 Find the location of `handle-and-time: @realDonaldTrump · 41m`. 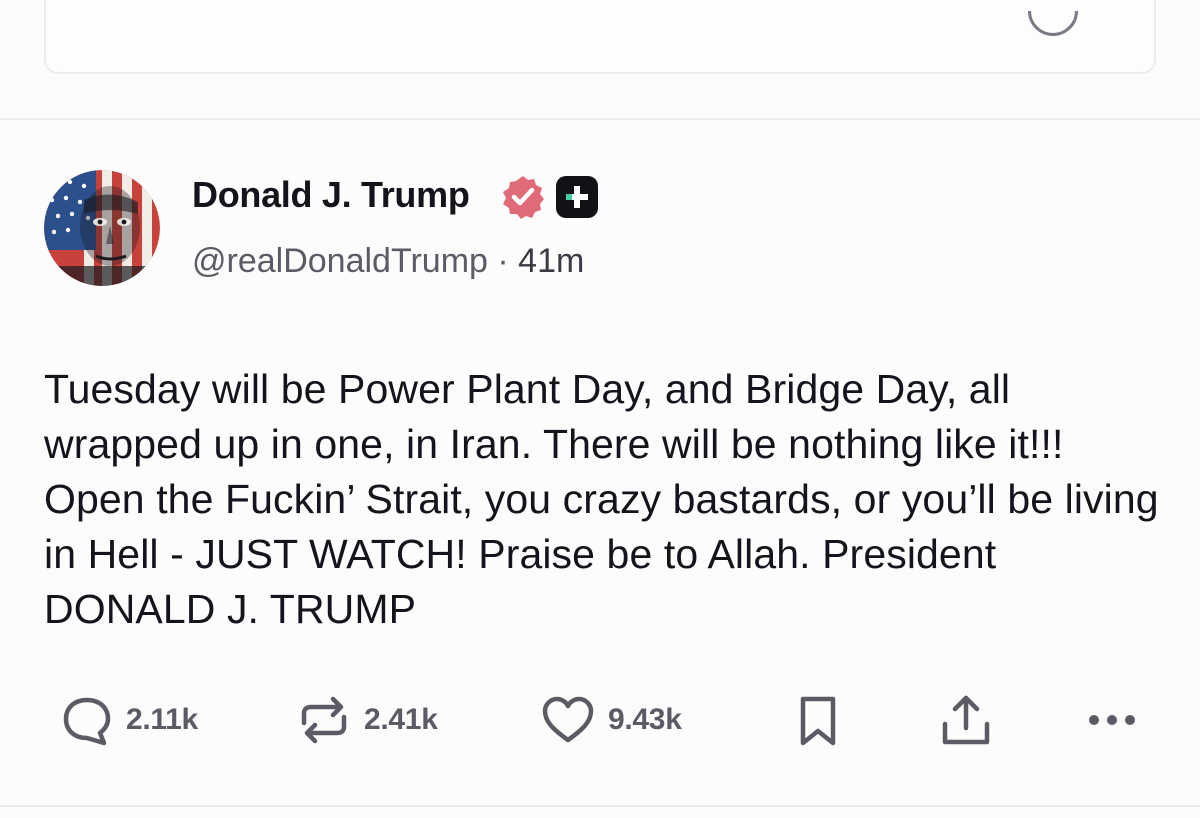

handle-and-time: @realDonaldTrump · 41m is located at coordinates (388, 261).